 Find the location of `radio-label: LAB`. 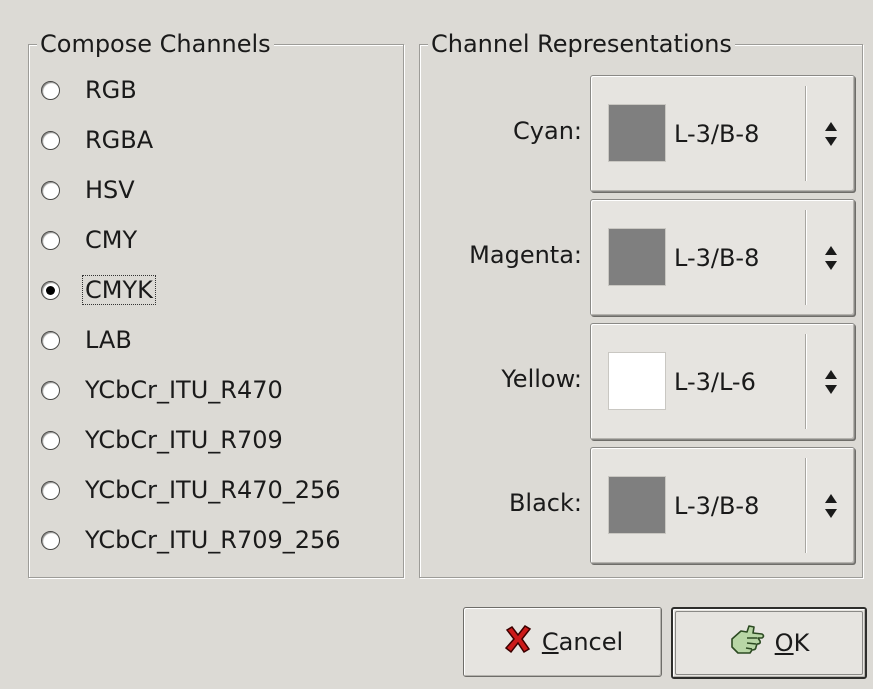

radio-label: LAB is located at coordinates (108, 340).